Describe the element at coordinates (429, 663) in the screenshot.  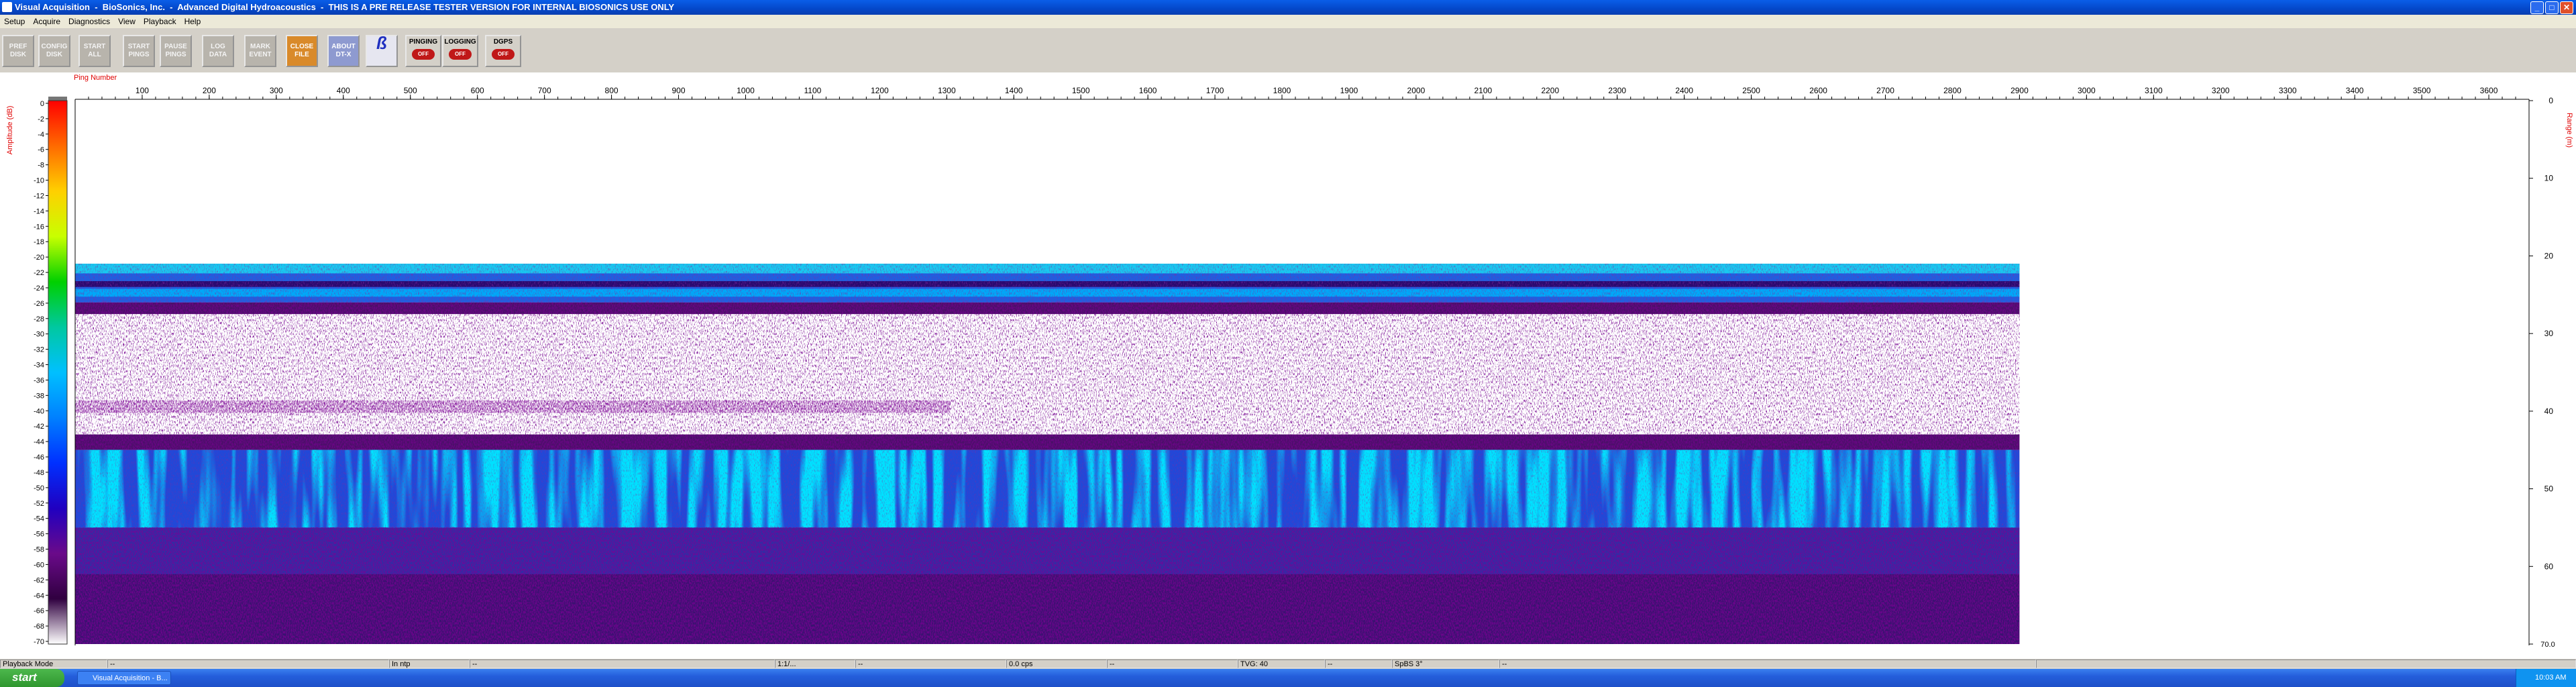
I see `status-file: In ntp` at that location.